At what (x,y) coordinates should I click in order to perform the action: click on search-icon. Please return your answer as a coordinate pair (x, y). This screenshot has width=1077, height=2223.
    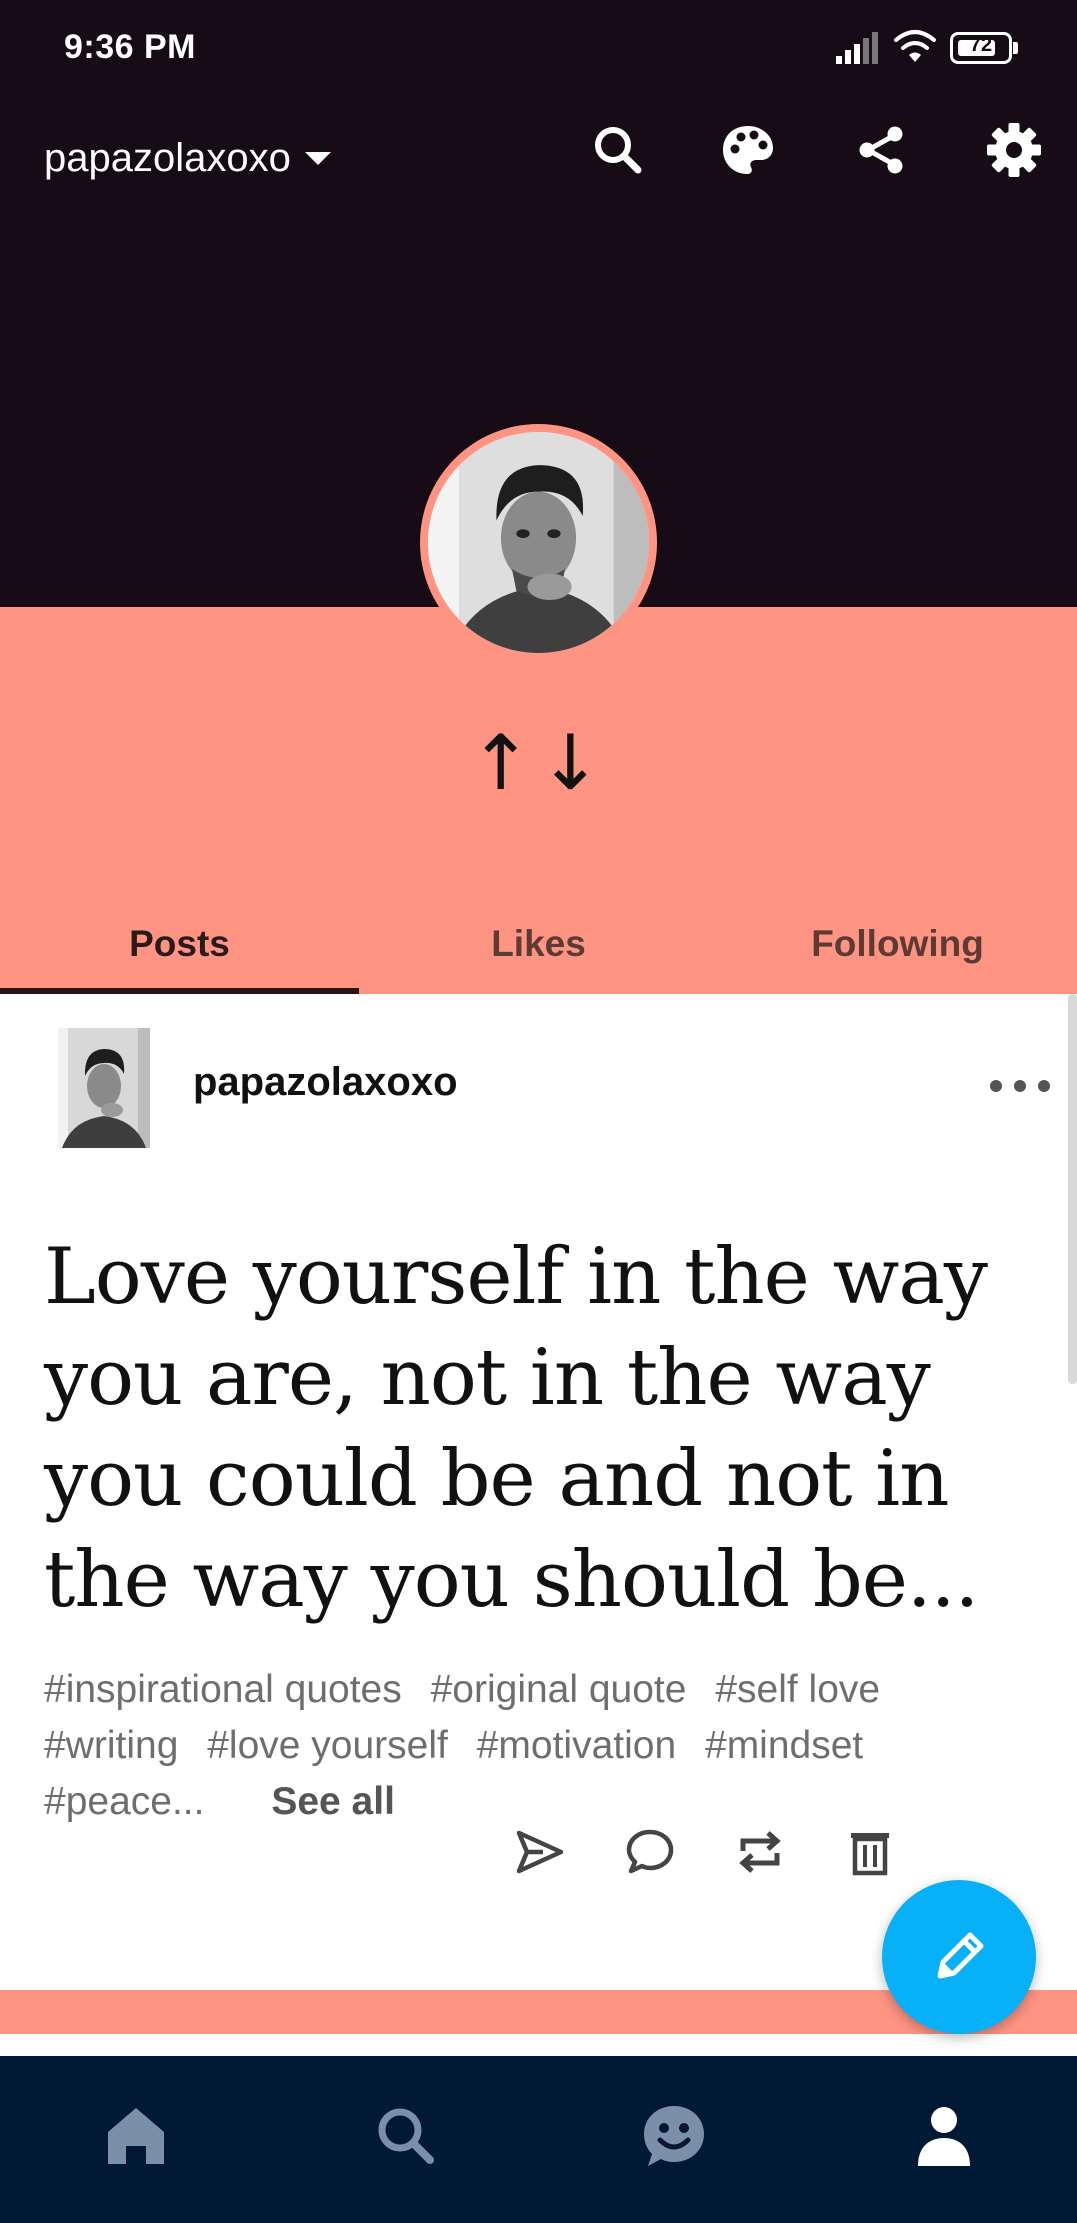
    Looking at the image, I should click on (618, 150).